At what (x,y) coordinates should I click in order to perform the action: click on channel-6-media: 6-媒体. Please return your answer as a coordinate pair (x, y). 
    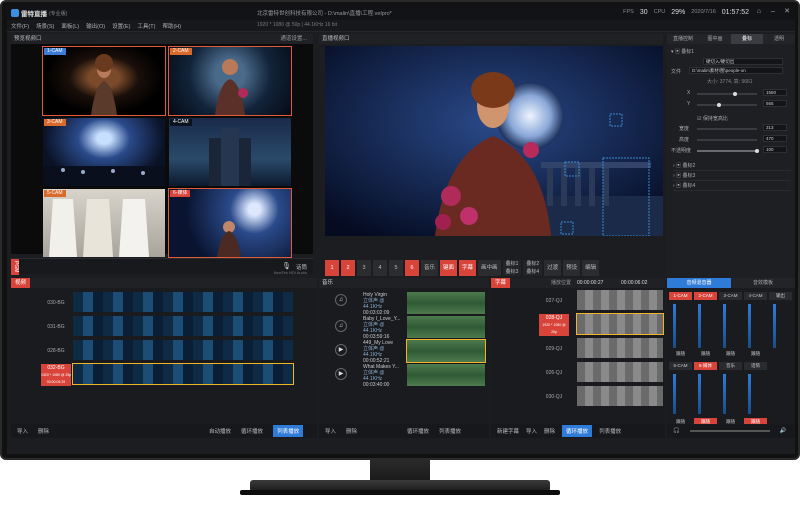
    Looking at the image, I should click on (705, 366).